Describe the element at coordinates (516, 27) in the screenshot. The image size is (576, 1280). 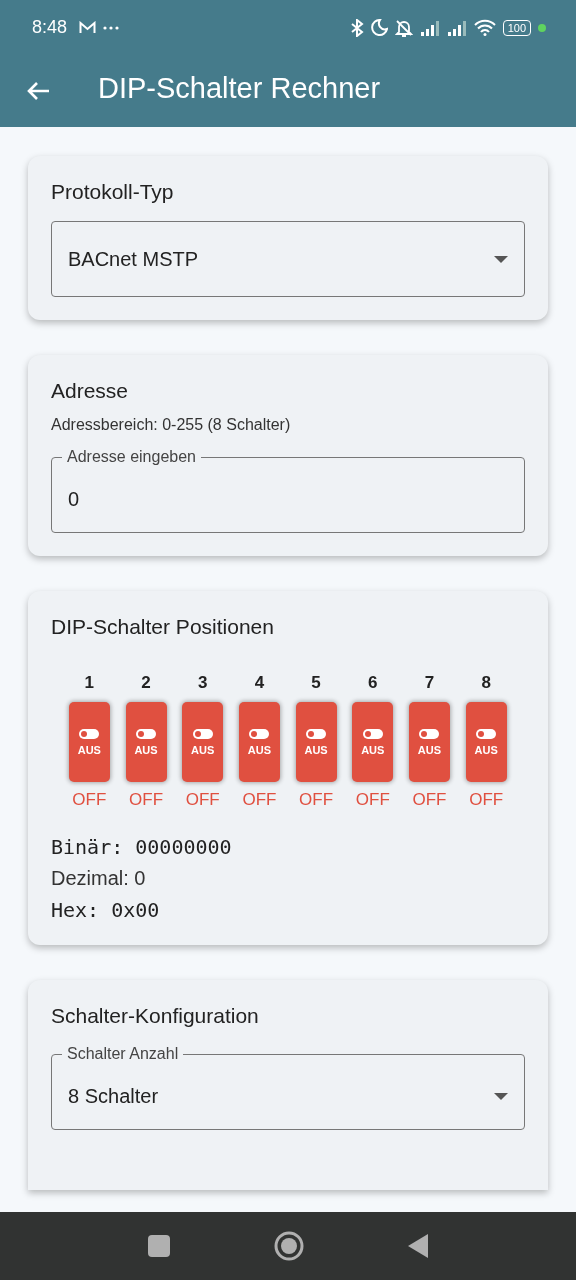
I see `battery-indicator: 100` at that location.